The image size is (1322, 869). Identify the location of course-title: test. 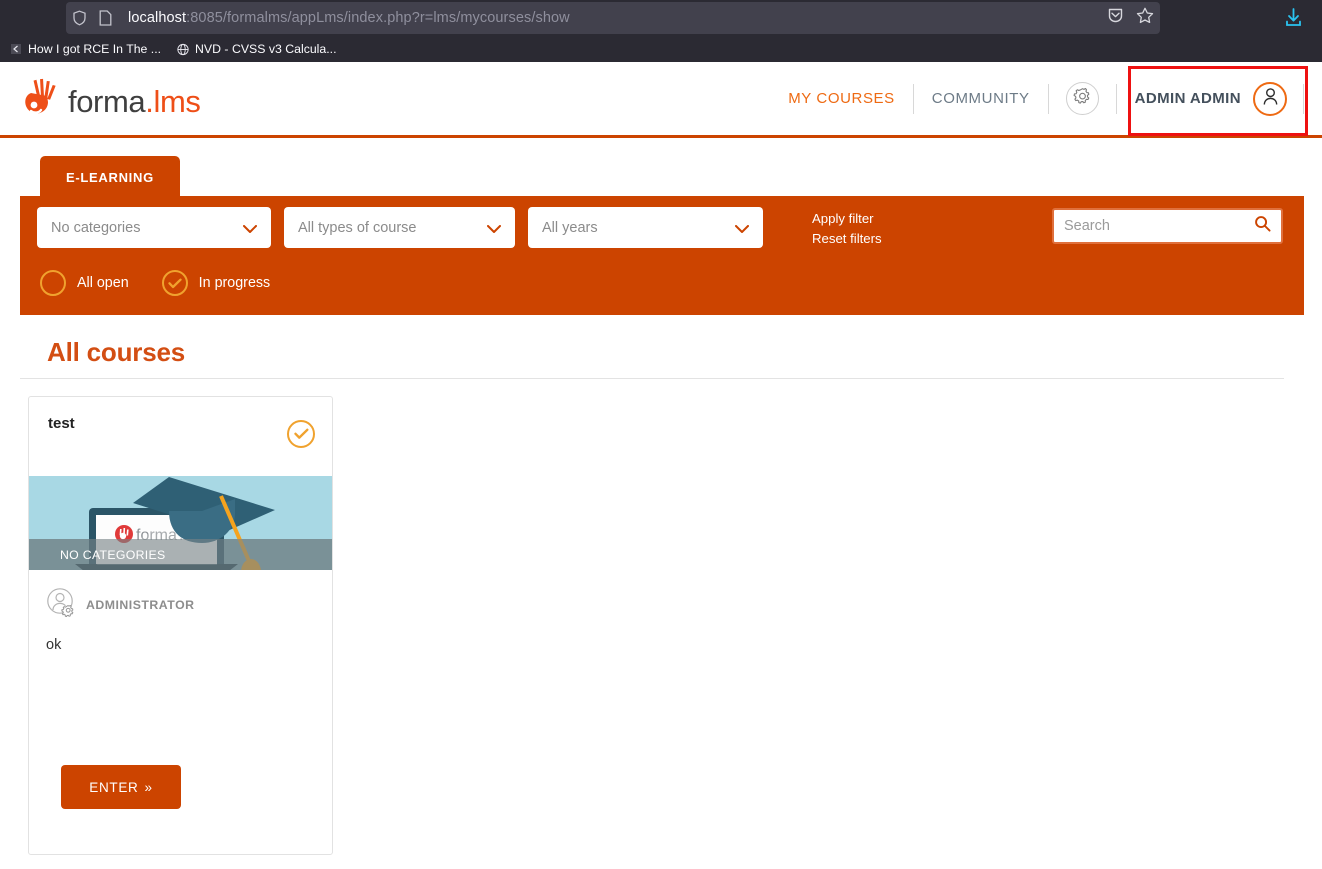
(61, 423).